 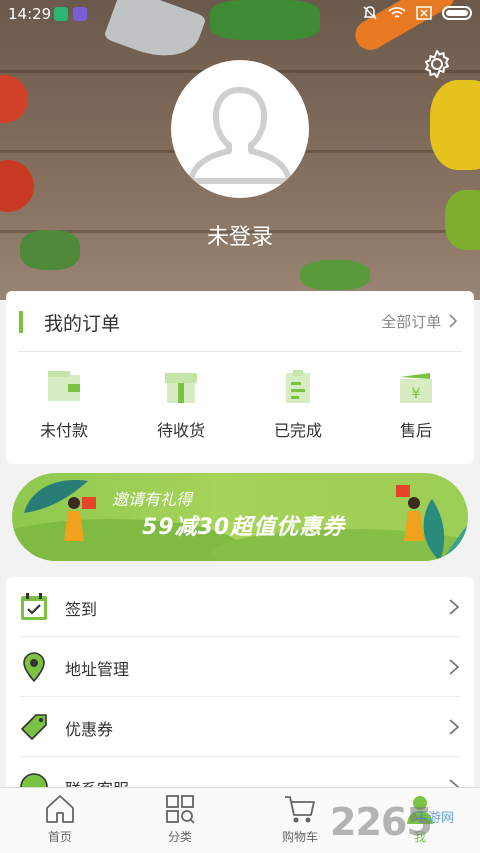 What do you see at coordinates (298, 405) in the screenshot?
I see `order-completed: 已完成` at bounding box center [298, 405].